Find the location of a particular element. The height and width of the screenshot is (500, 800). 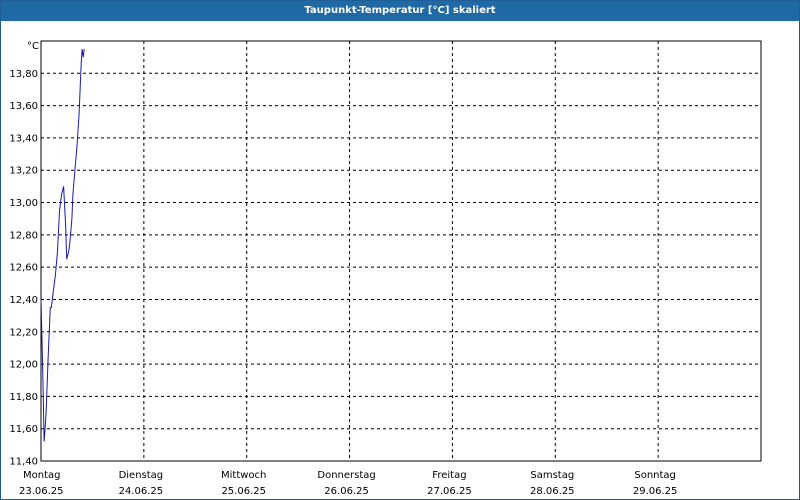

x-tick-date: 23.06.25 is located at coordinates (41, 491).